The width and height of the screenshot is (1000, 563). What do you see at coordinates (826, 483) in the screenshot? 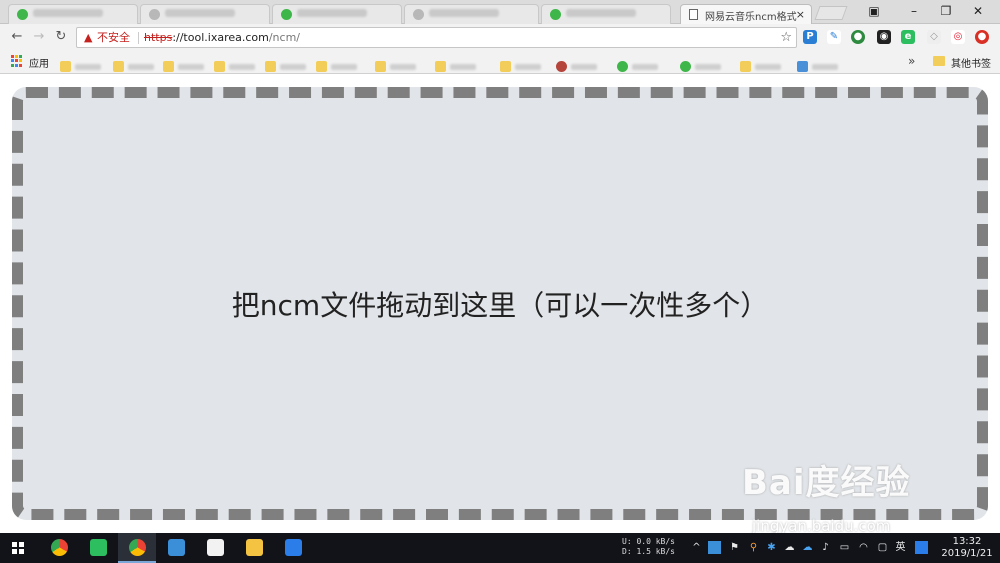
I see `watermark-logo-text: Bai度经验` at bounding box center [826, 483].